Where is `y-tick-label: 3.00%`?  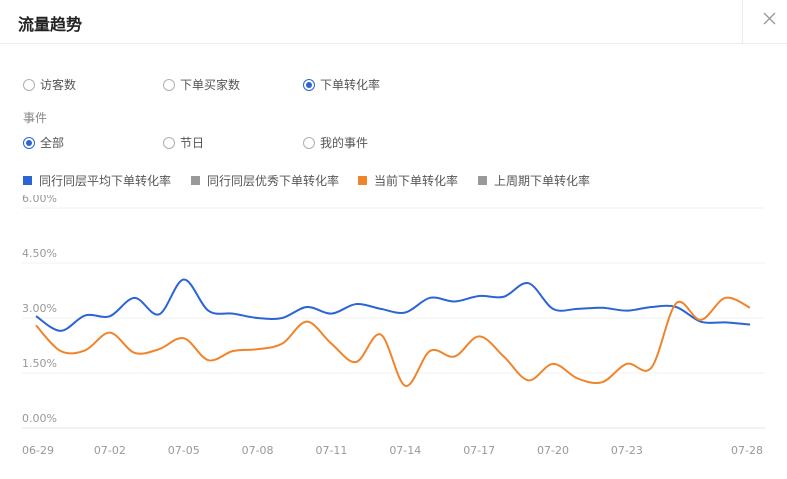
y-tick-label: 3.00% is located at coordinates (39, 308).